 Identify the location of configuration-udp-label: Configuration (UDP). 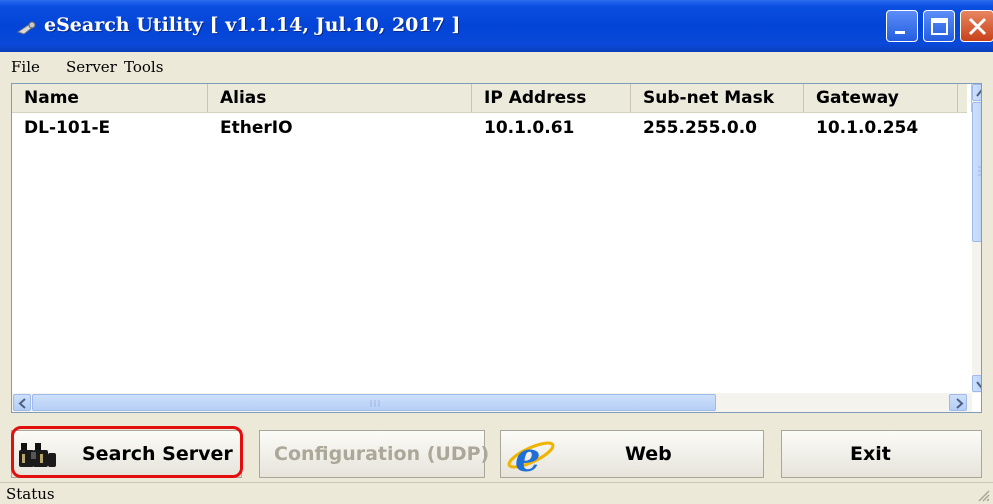
(382, 454).